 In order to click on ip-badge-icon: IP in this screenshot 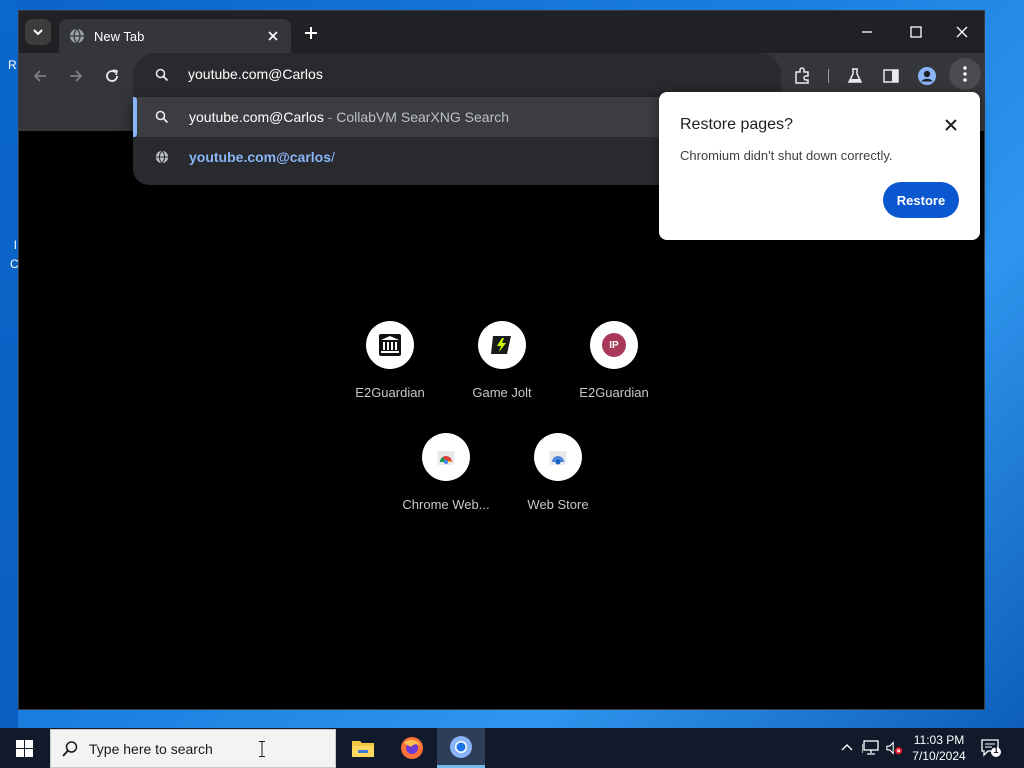, I will do `click(614, 345)`.